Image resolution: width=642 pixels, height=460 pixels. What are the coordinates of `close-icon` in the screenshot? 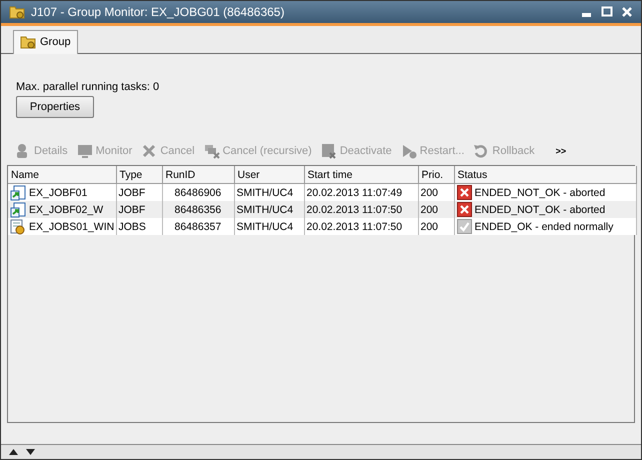 It's located at (627, 12).